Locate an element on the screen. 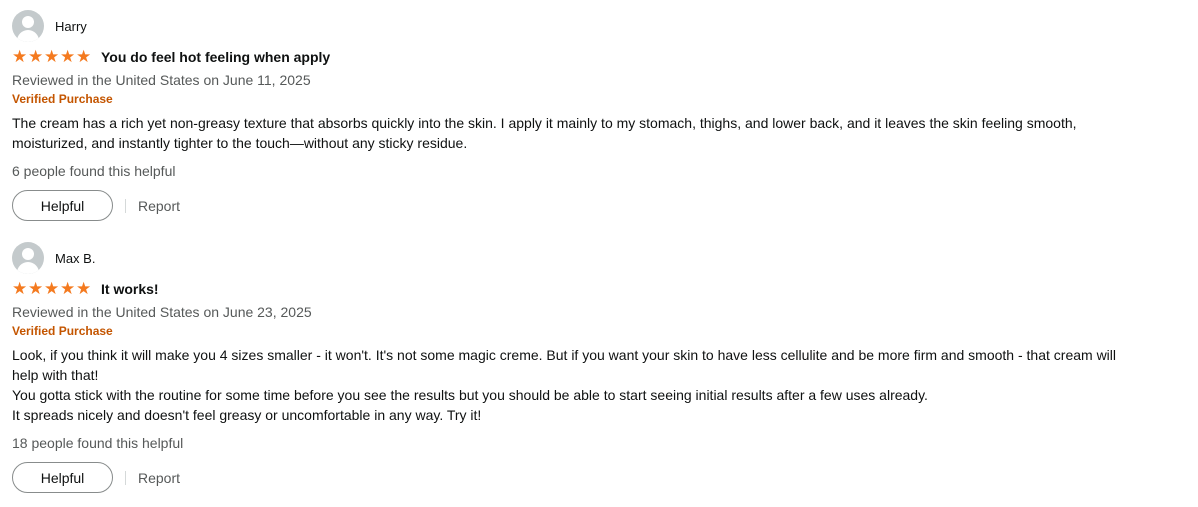 The image size is (1198, 507). reviewer-profile: Harry is located at coordinates (572, 26).